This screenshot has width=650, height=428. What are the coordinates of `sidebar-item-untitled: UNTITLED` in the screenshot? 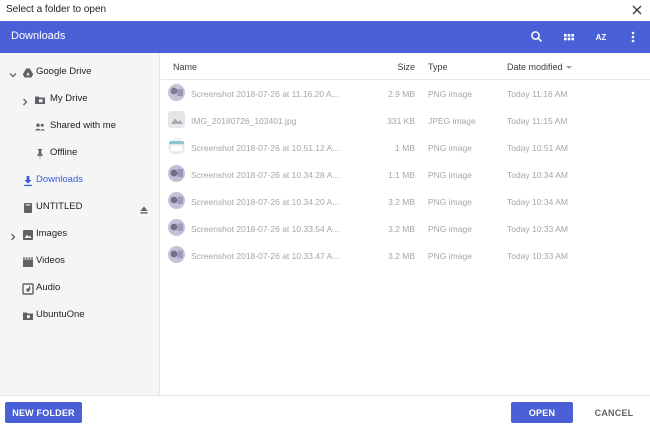 It's located at (80, 207).